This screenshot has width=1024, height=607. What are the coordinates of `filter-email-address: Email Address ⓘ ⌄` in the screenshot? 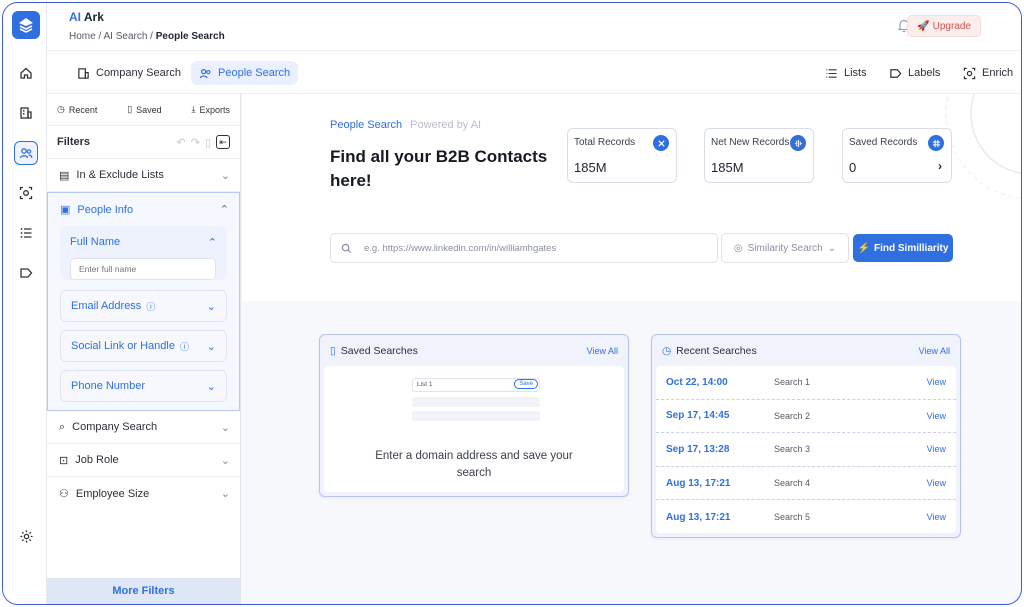 It's located at (143, 306).